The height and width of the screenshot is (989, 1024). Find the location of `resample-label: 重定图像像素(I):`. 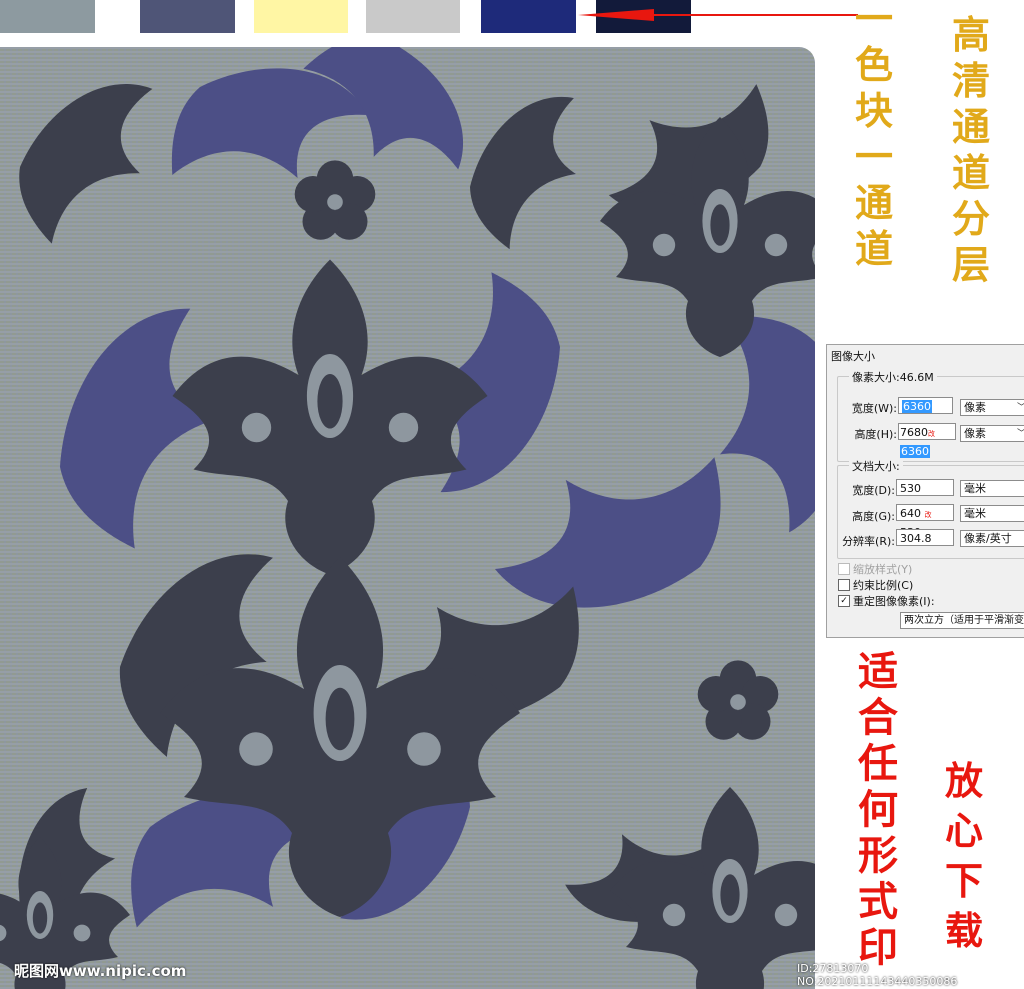

resample-label: 重定图像像素(I): is located at coordinates (894, 601).